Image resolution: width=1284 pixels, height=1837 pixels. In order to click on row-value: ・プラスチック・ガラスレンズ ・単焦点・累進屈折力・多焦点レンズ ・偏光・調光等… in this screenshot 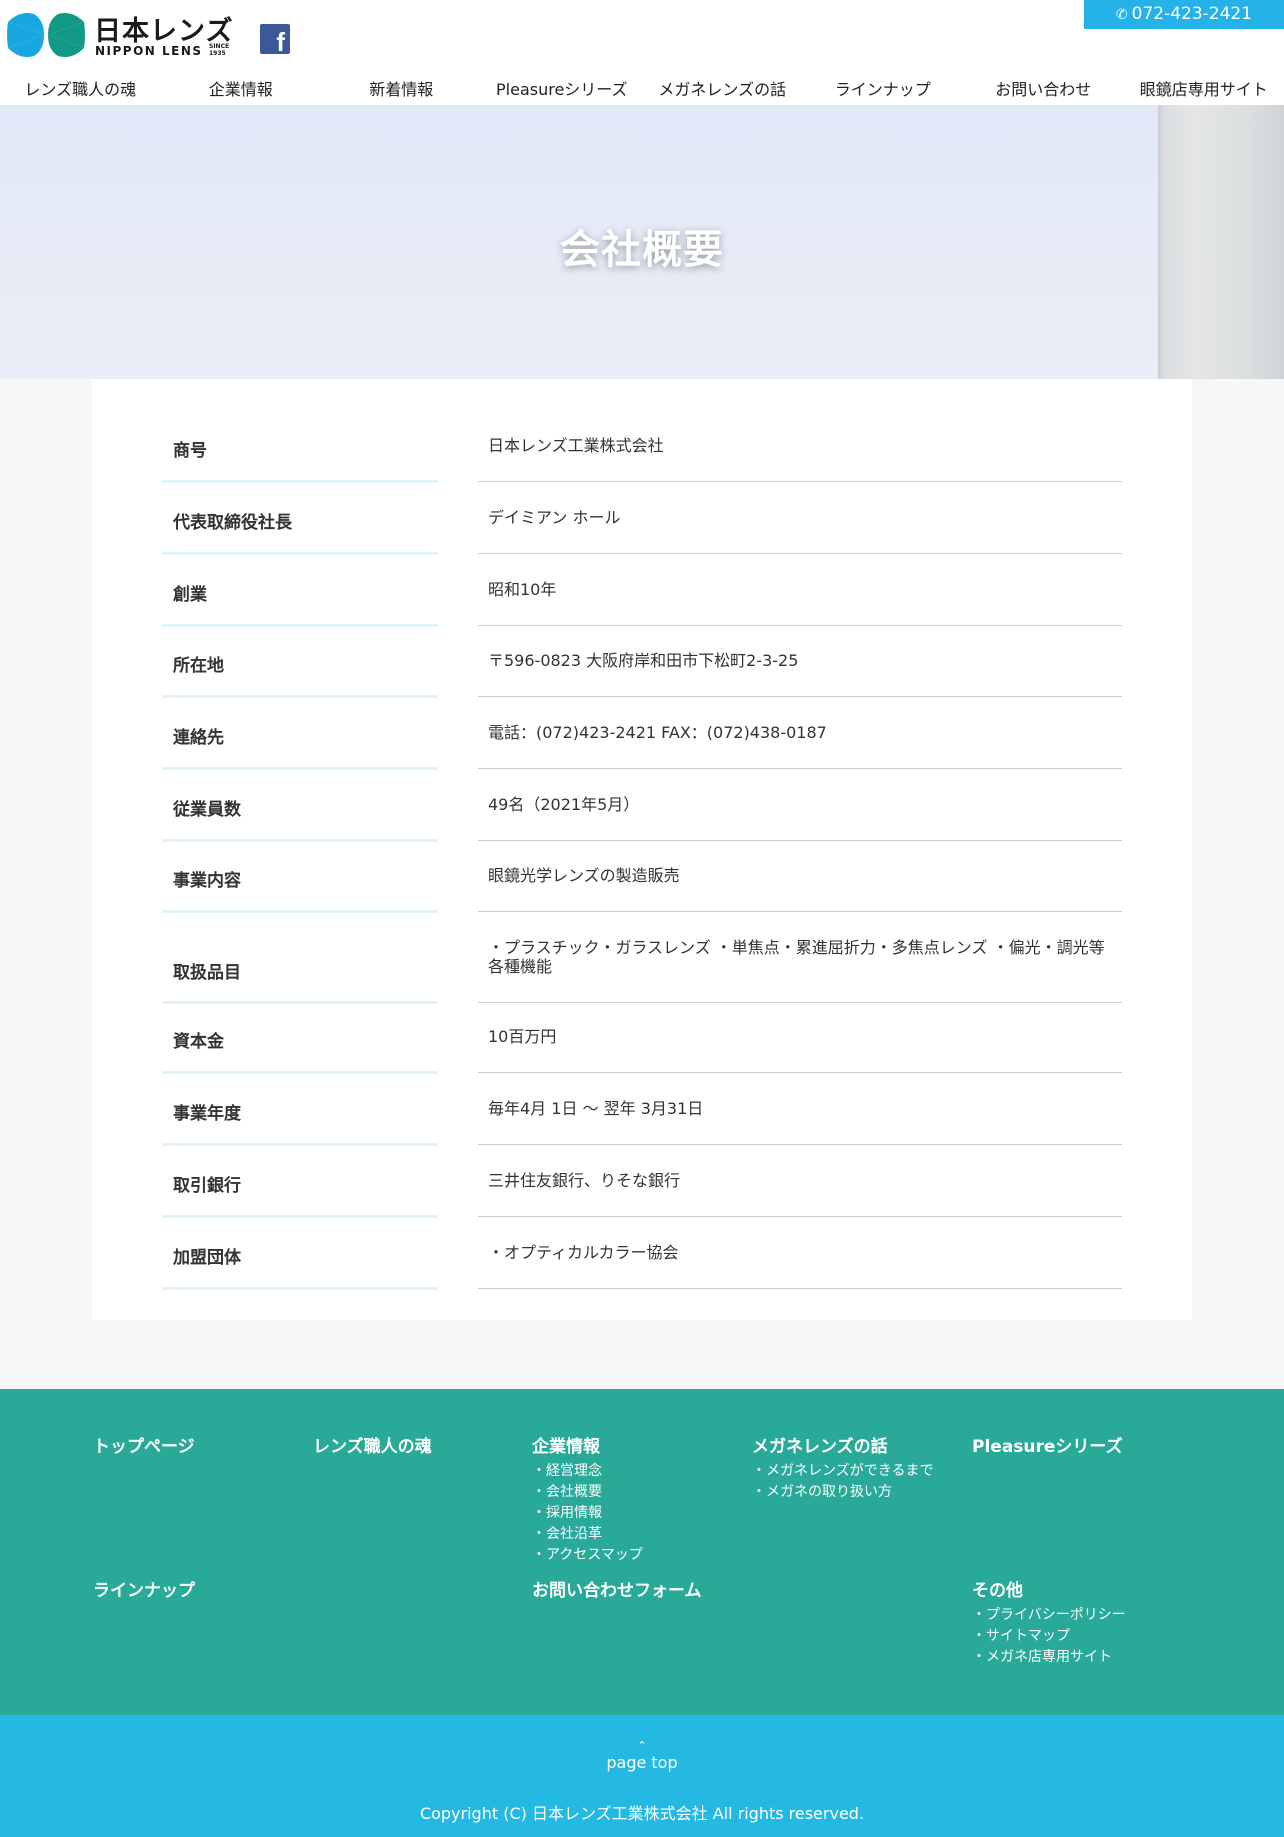, I will do `click(796, 957)`.